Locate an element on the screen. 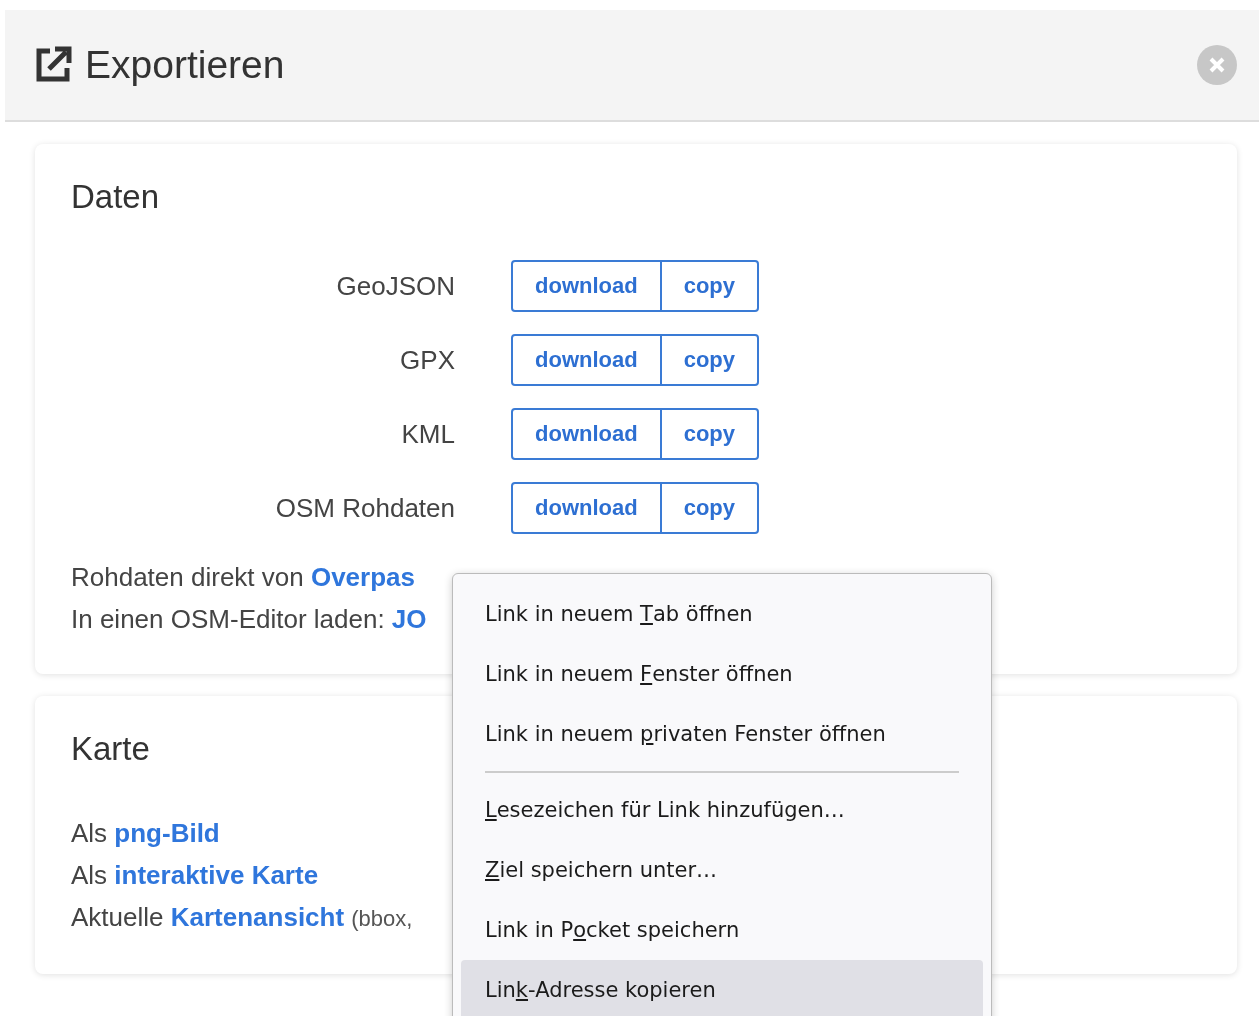 The image size is (1259, 1016). format-label: KML is located at coordinates (427, 434).